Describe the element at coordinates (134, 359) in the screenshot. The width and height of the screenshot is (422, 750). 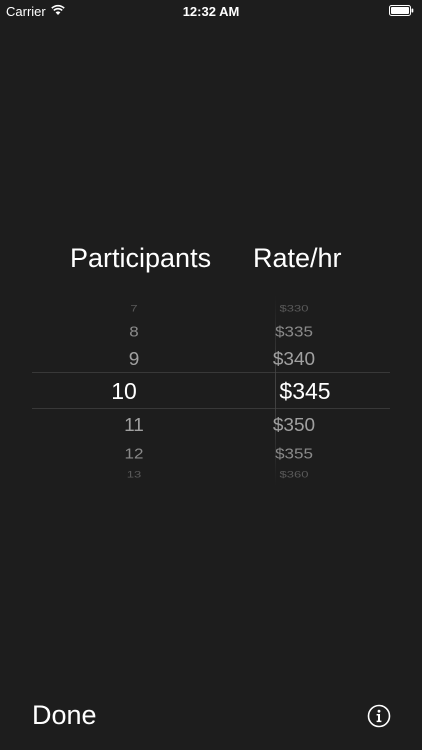
I see `participants-option: 9` at that location.